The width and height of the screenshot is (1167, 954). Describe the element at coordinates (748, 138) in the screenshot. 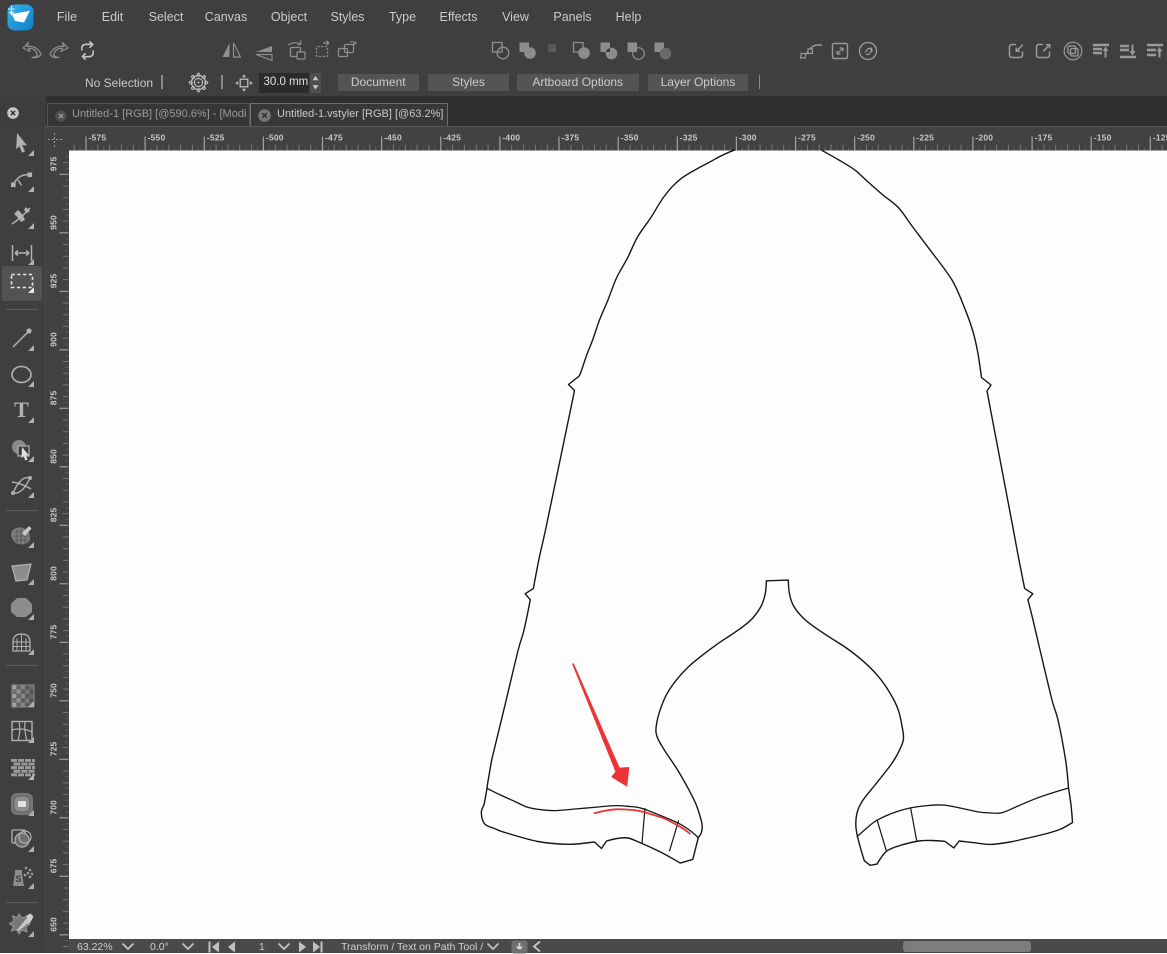

I see `svg-text: -300` at that location.